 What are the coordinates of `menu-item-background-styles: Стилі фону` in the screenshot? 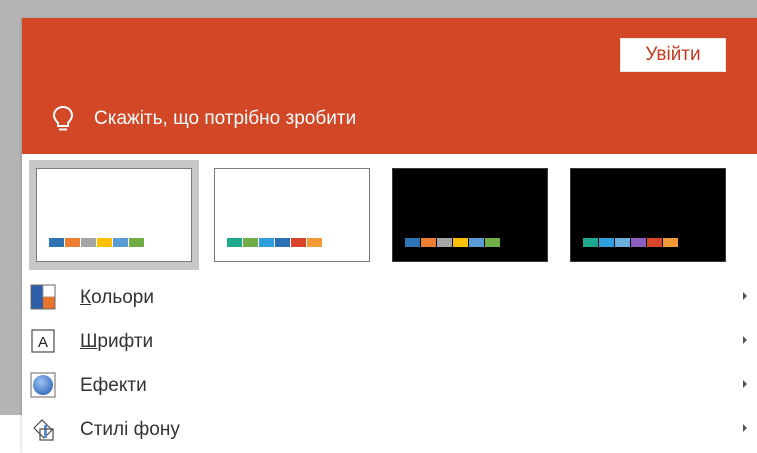 It's located at (389, 430).